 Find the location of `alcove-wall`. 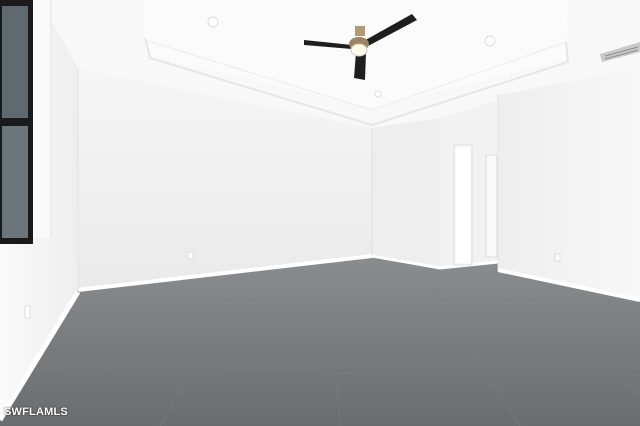

alcove-wall is located at coordinates (406, 193).